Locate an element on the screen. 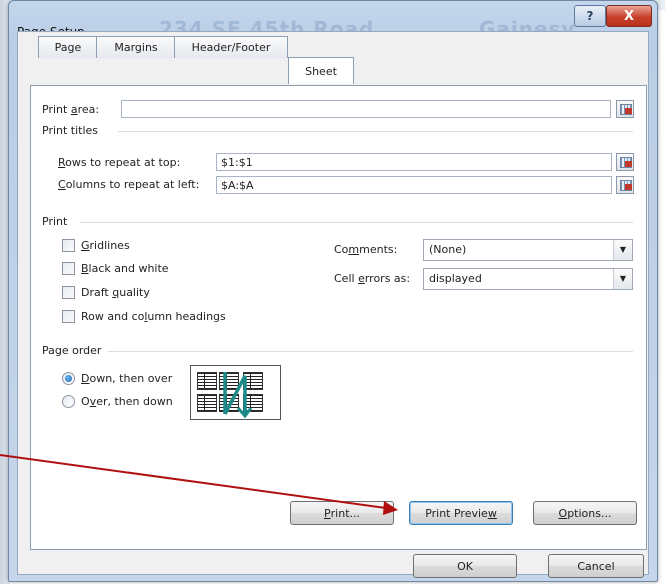  black-white-checkbox is located at coordinates (68, 268).